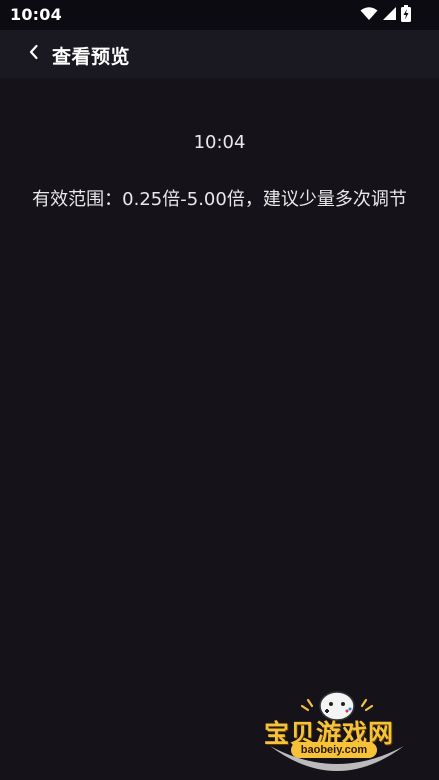 The height and width of the screenshot is (780, 439). I want to click on status-time: 10:04, so click(36, 14).